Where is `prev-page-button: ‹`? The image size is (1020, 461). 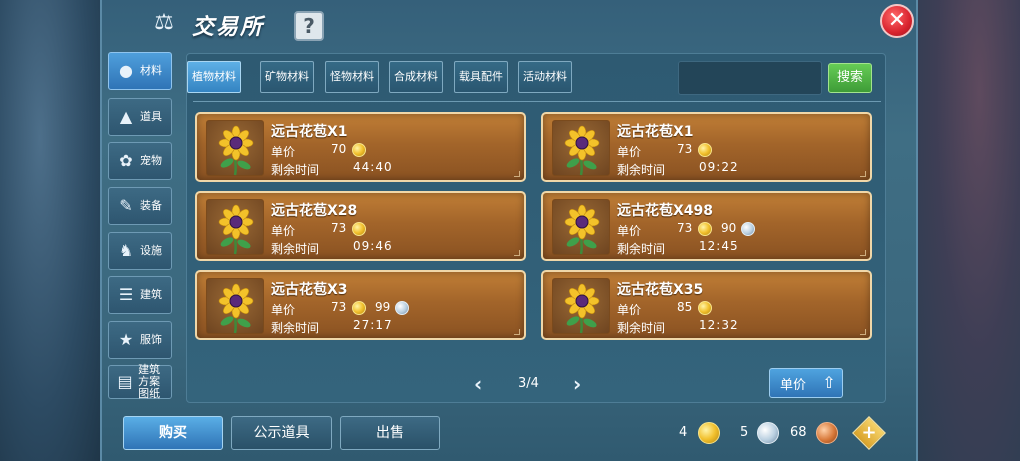
prev-page-button: ‹ is located at coordinates (478, 384).